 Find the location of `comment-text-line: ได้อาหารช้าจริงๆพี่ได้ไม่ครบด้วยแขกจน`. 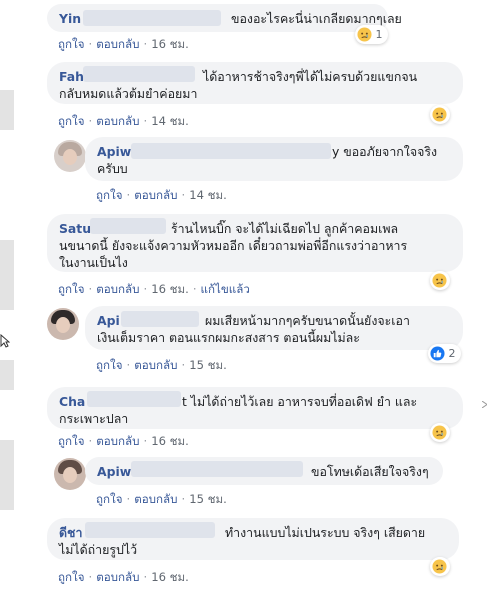

comment-text-line: ได้อาหารช้าจริงๆพี่ได้ไม่ครบด้วยแขกจน is located at coordinates (310, 76).